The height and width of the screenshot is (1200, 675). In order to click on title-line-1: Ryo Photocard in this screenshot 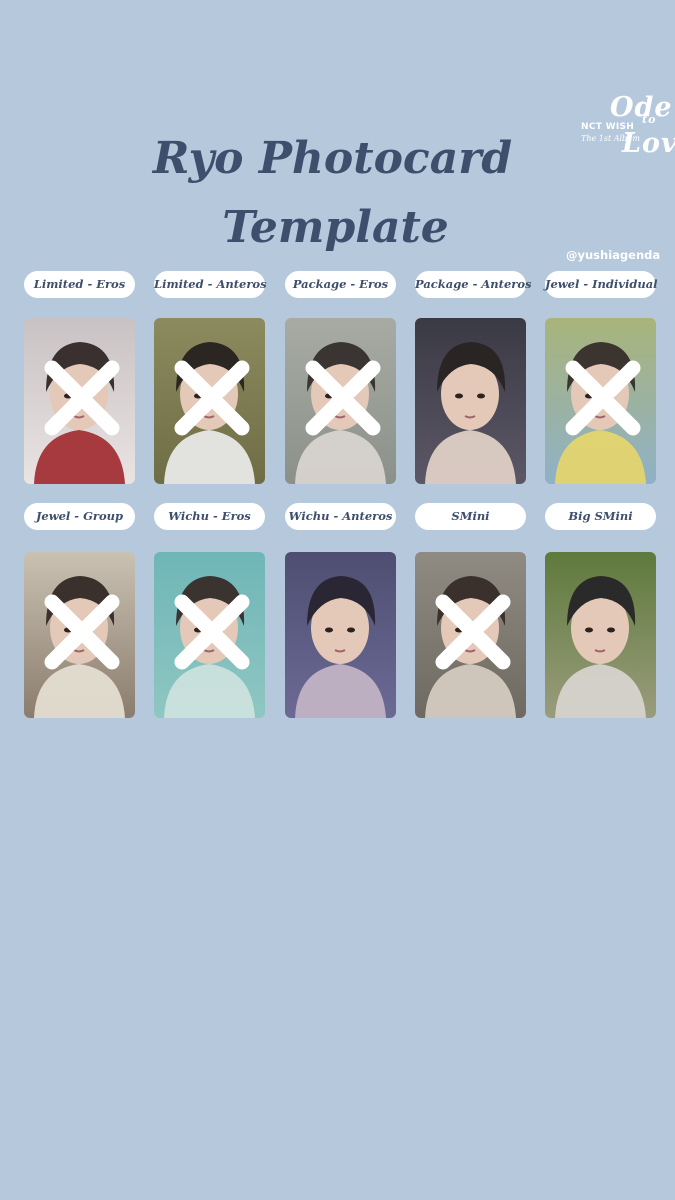, I will do `click(332, 158)`.